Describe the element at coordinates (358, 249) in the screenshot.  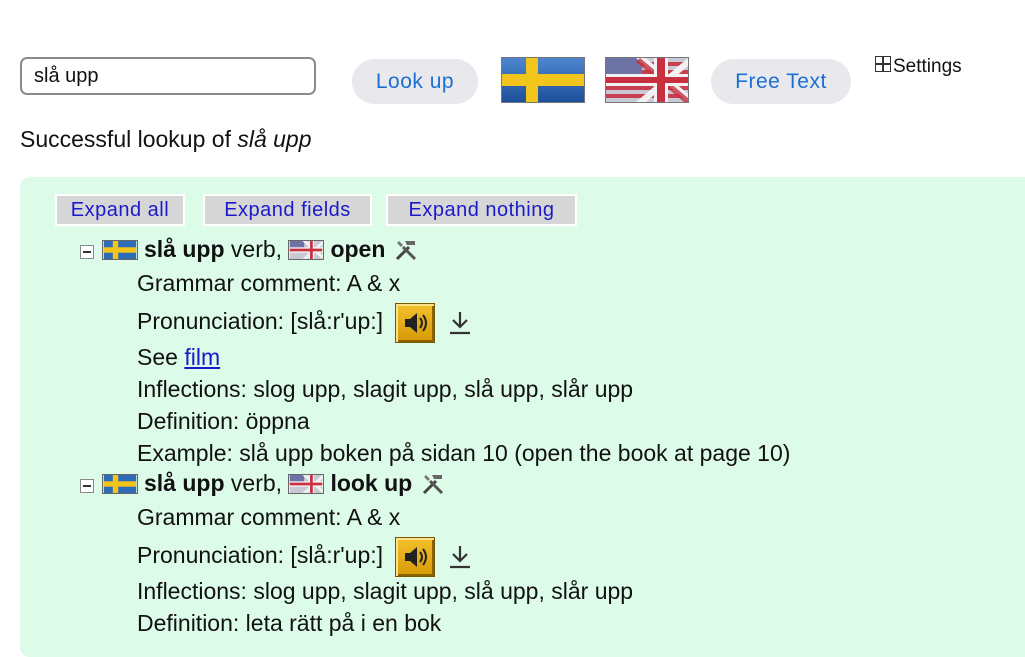
I see `entry-translation: open` at that location.